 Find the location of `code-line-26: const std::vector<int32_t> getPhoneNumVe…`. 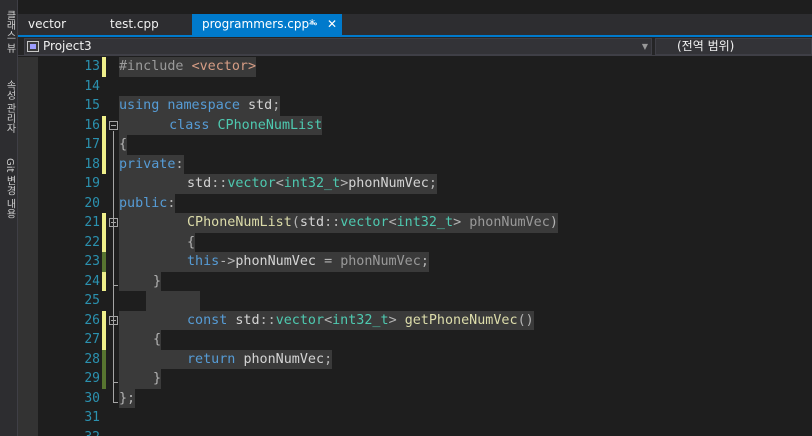

code-line-26: const std::vector<int32_t> getPhoneNumVe… is located at coordinates (326, 320).